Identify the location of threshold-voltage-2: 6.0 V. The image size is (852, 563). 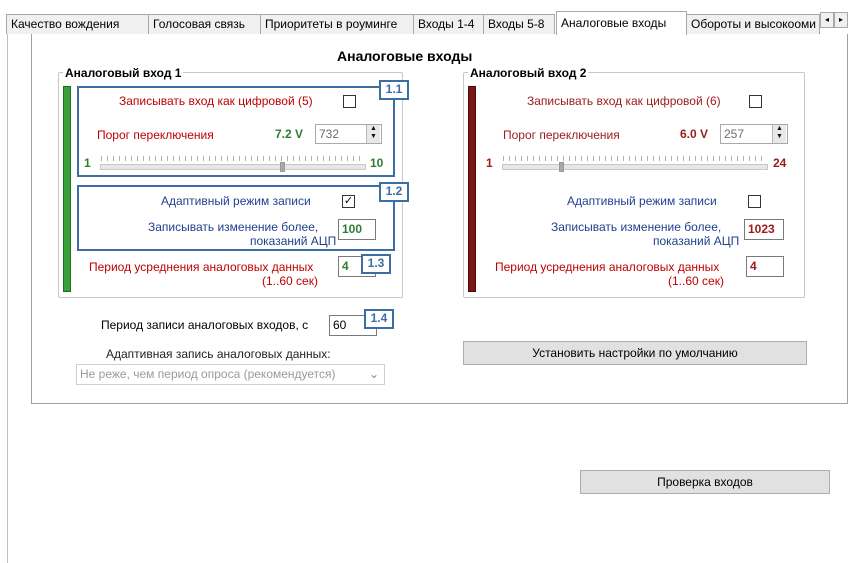
(694, 134).